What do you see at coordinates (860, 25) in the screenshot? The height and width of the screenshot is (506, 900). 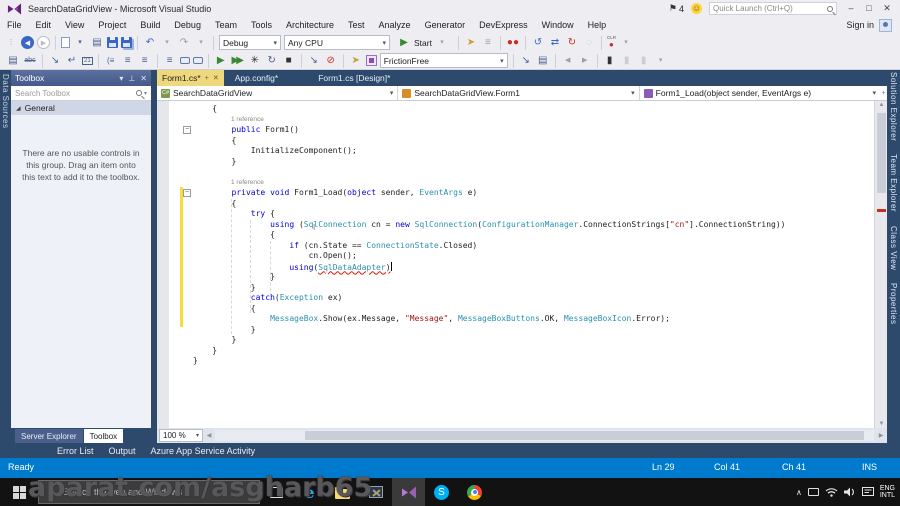 I see `sign-in-link: Sign in` at bounding box center [860, 25].